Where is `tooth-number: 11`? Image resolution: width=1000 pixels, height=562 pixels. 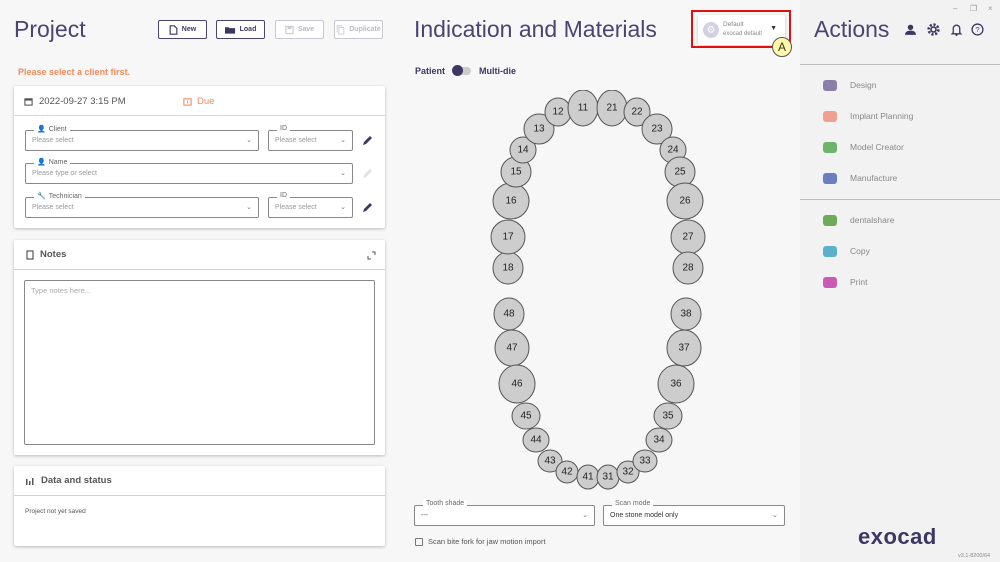
tooth-number: 11 is located at coordinates (583, 108).